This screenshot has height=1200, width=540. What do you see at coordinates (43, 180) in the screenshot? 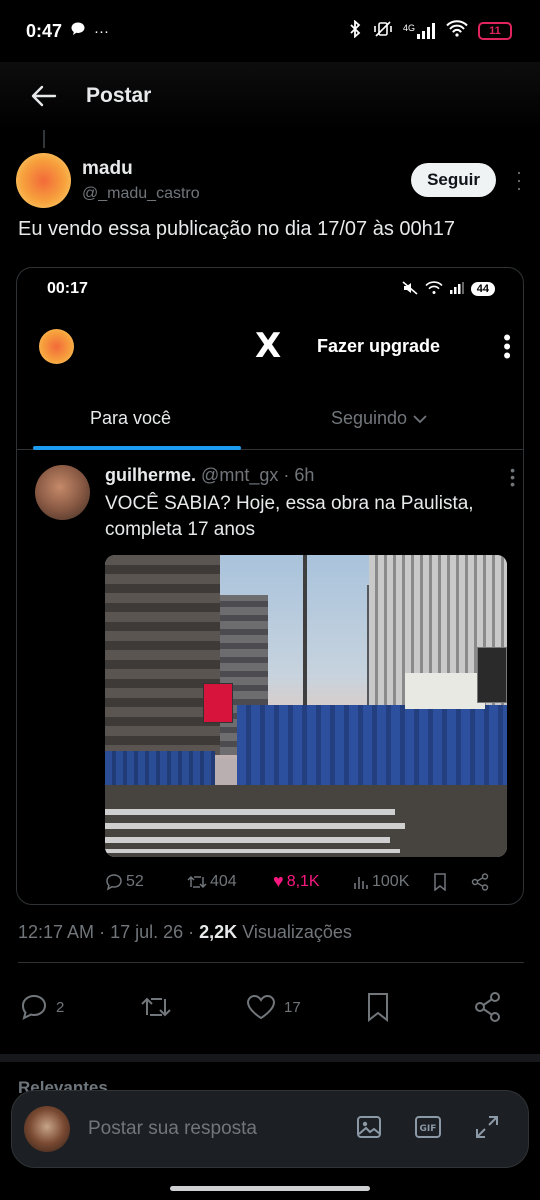
I see `author-avatar` at bounding box center [43, 180].